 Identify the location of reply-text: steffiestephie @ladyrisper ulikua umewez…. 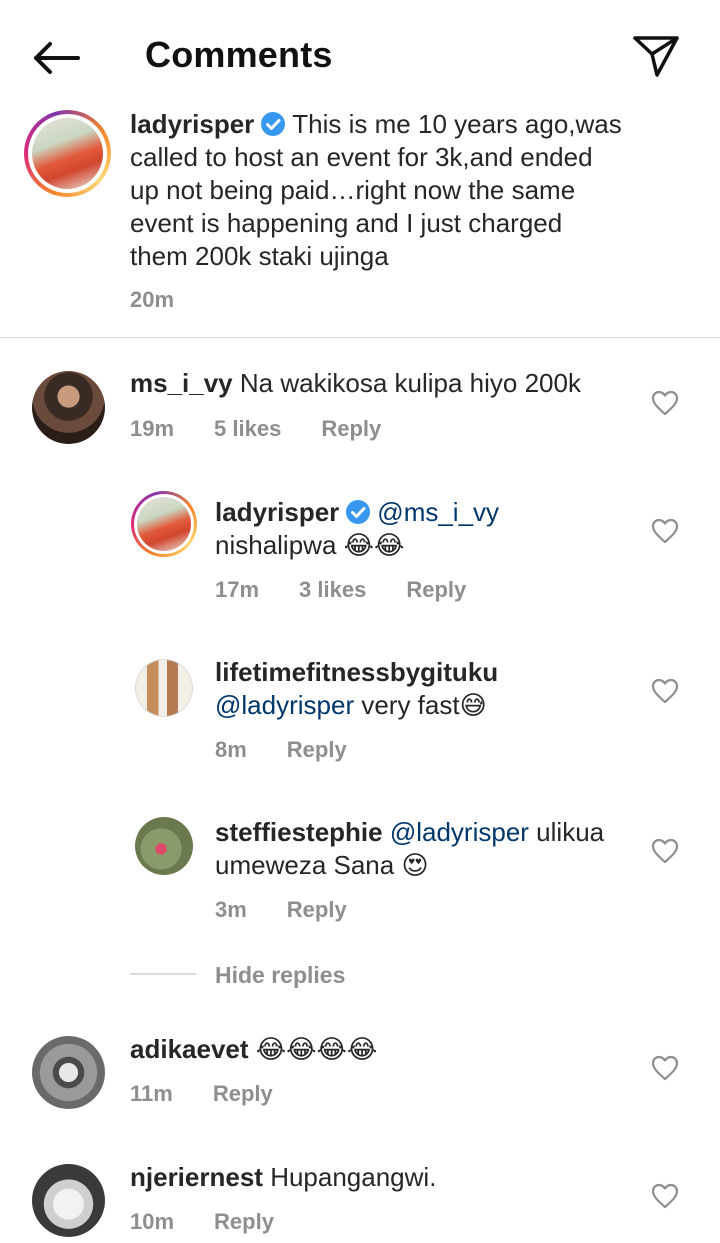
(410, 849).